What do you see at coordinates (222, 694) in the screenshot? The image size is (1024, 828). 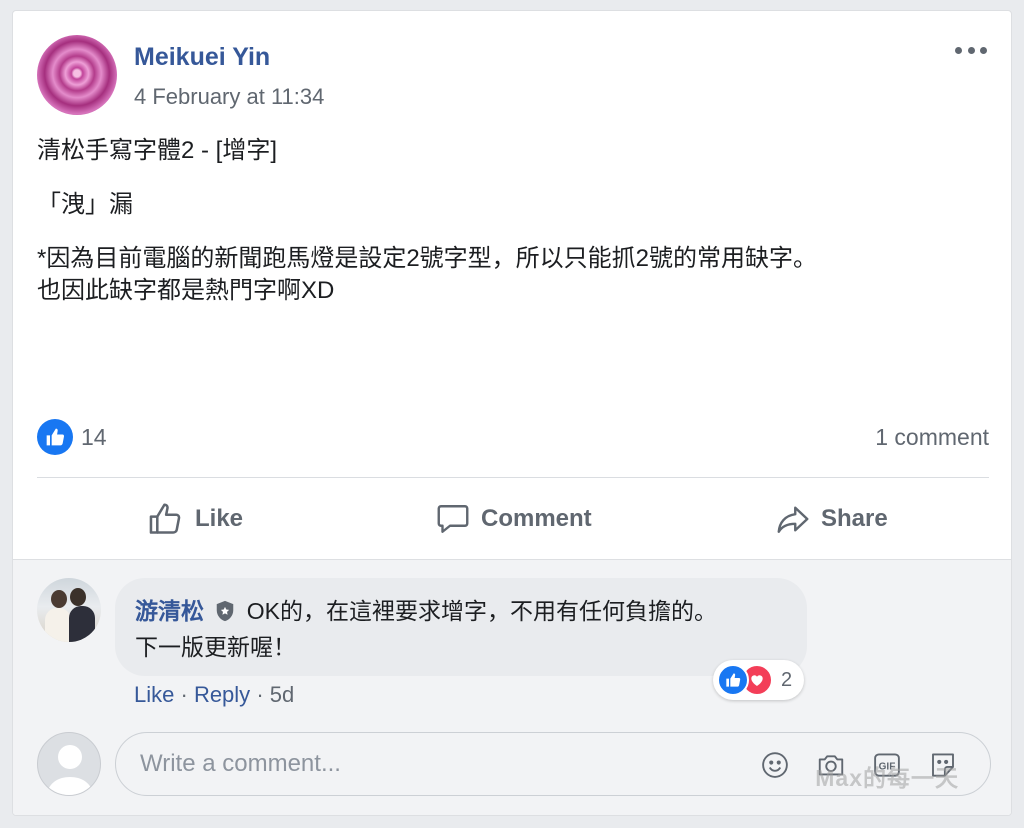 I see `comment-reply-link: Reply` at bounding box center [222, 694].